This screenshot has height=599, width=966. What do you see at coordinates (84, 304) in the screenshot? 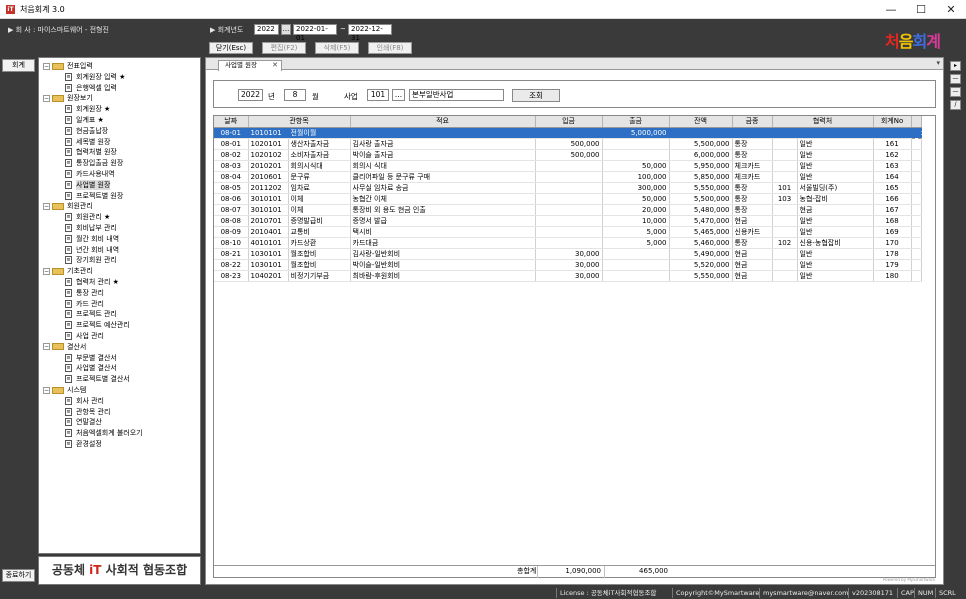
I see `tree-item: ≡ 카드 관리` at bounding box center [84, 304].